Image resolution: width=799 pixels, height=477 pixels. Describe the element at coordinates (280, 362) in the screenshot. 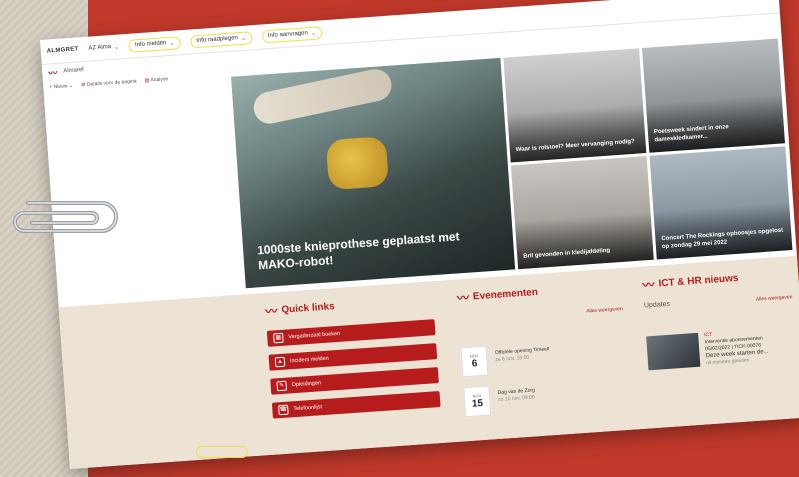

I see `warning-icon: ▲` at that location.